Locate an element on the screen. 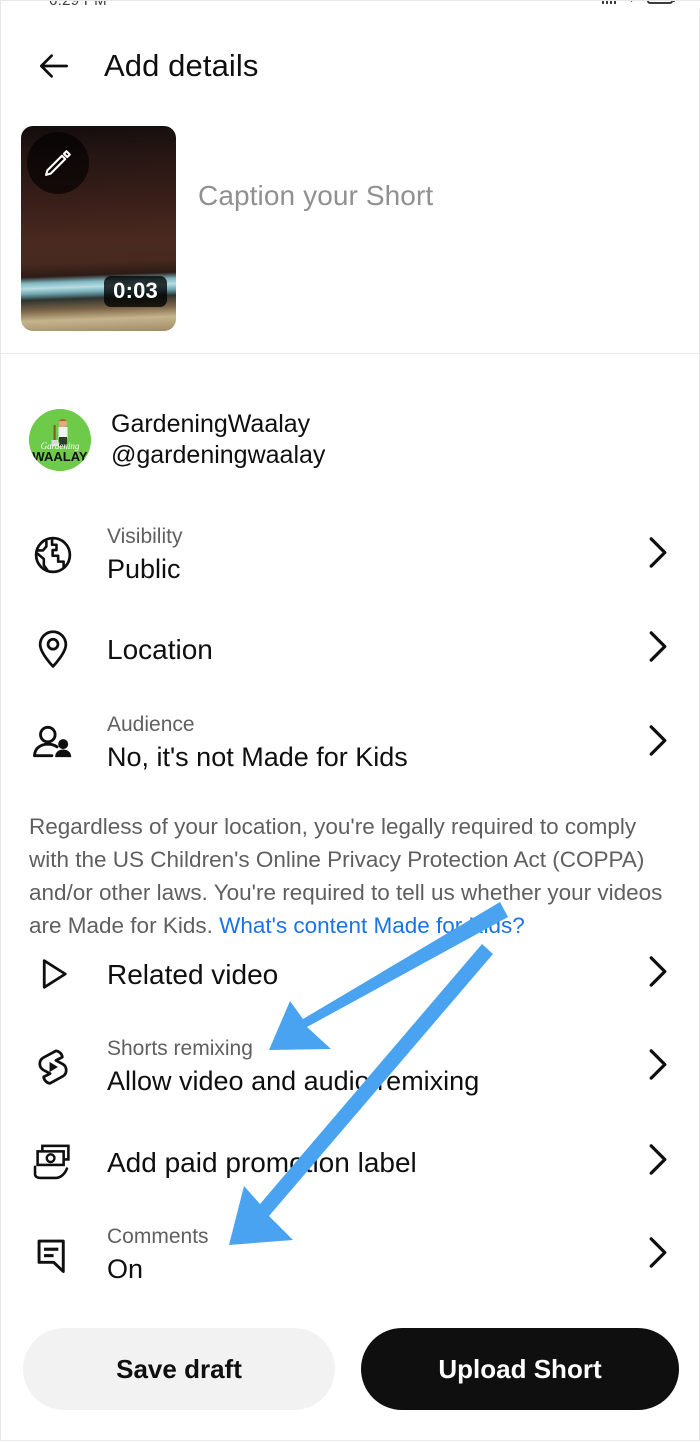 The height and width of the screenshot is (1442, 700). back-button is located at coordinates (54, 66).